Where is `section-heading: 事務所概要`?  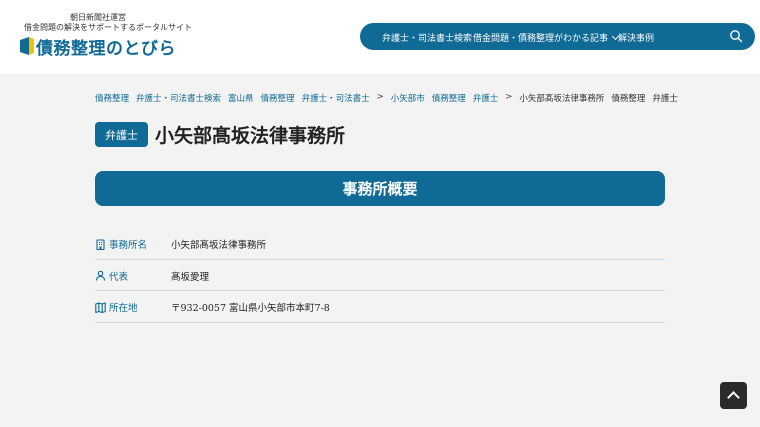
section-heading: 事務所概要 is located at coordinates (380, 188).